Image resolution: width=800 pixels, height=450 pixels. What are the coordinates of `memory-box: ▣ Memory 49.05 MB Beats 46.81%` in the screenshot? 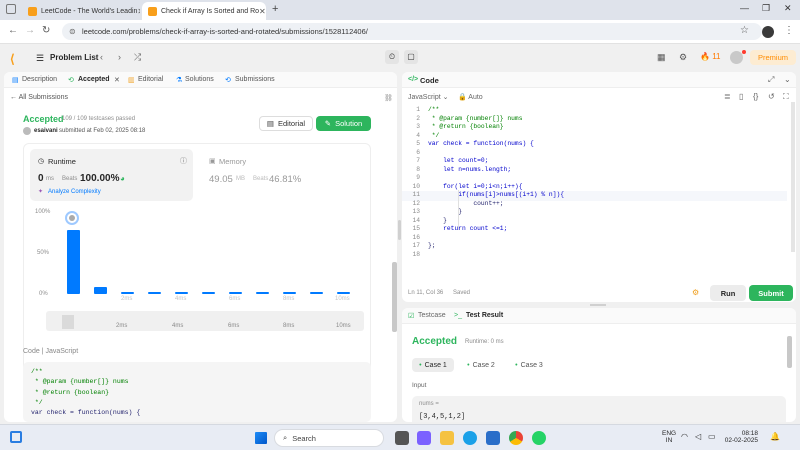 It's located at (283, 175).